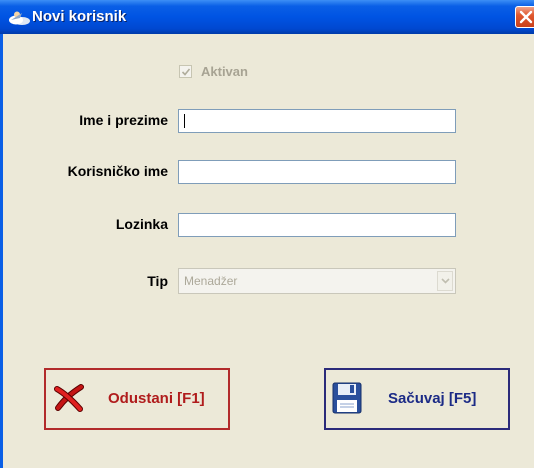 This screenshot has width=534, height=468. I want to click on close-icon, so click(526, 17).